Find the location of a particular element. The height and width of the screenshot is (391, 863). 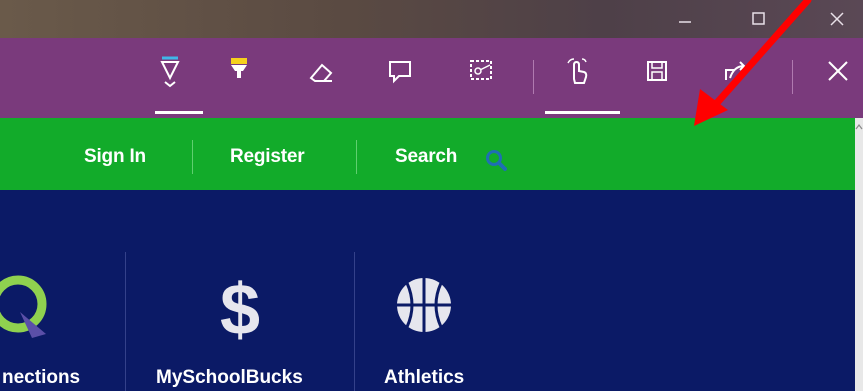

red-arrow-annotation is located at coordinates (753, 63).